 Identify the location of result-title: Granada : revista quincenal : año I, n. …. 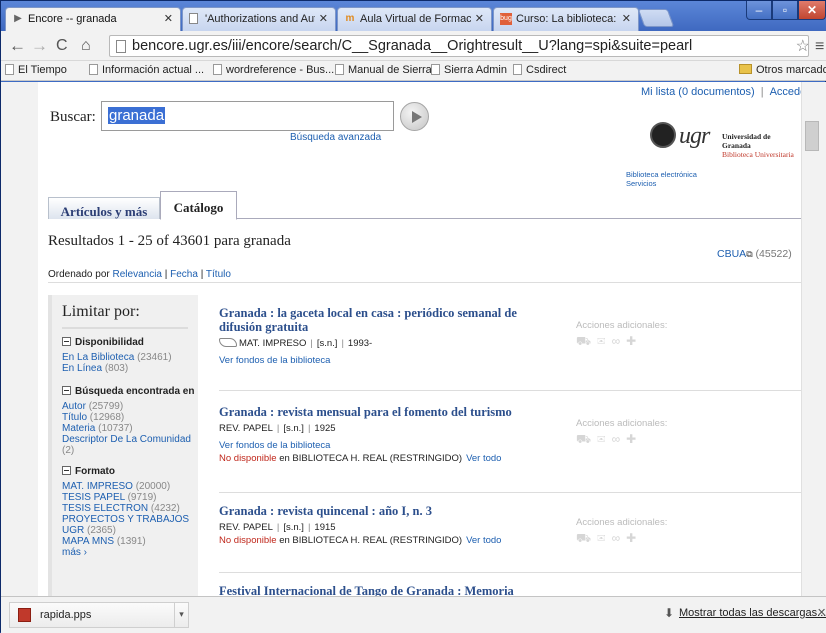
(384, 511).